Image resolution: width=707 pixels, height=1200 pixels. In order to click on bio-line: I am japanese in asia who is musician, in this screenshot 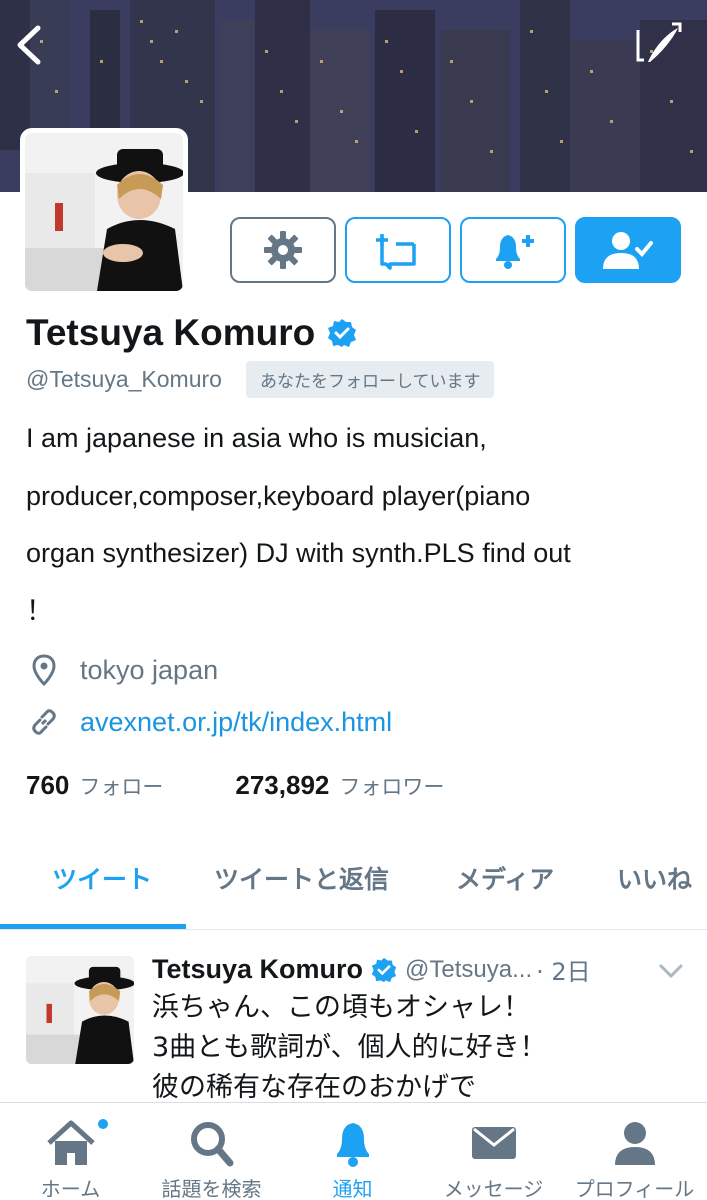, I will do `click(256, 438)`.